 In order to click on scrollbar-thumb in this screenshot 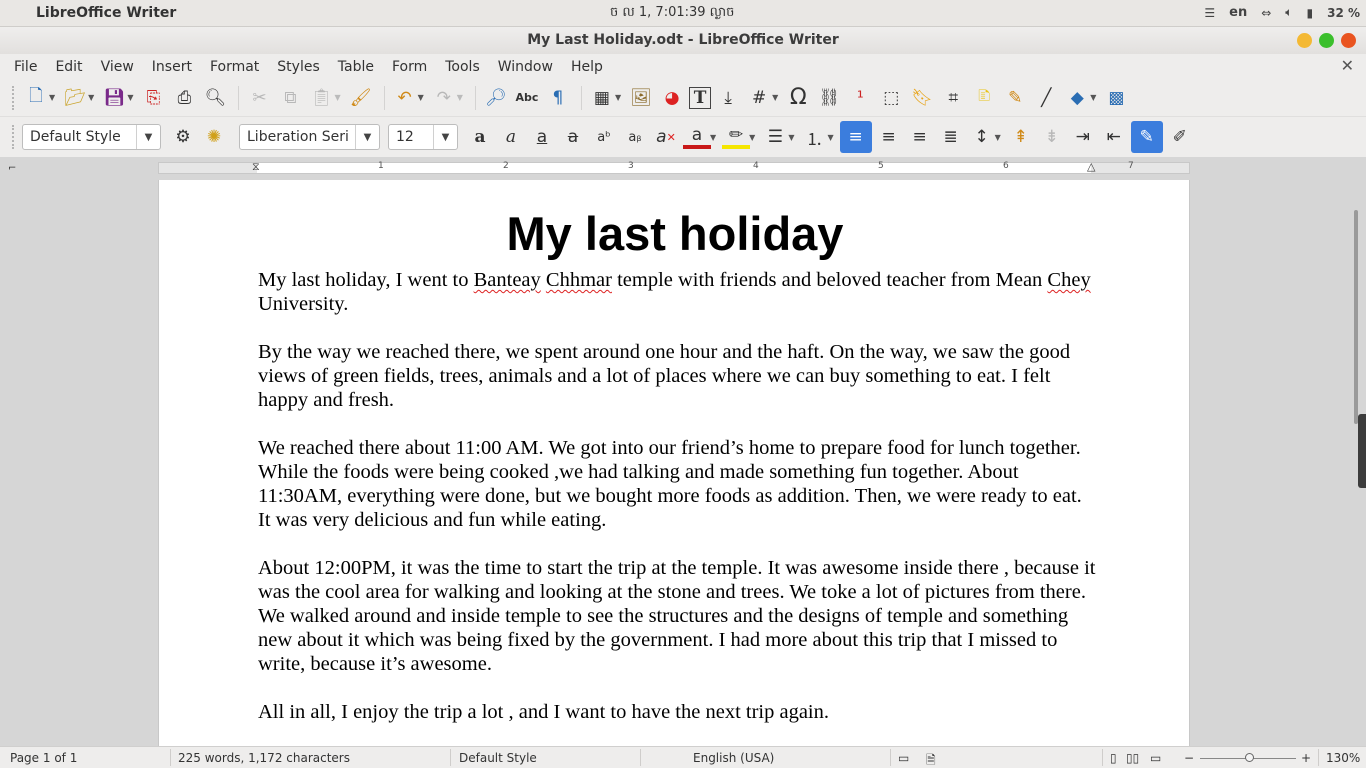, I will do `click(1356, 317)`.